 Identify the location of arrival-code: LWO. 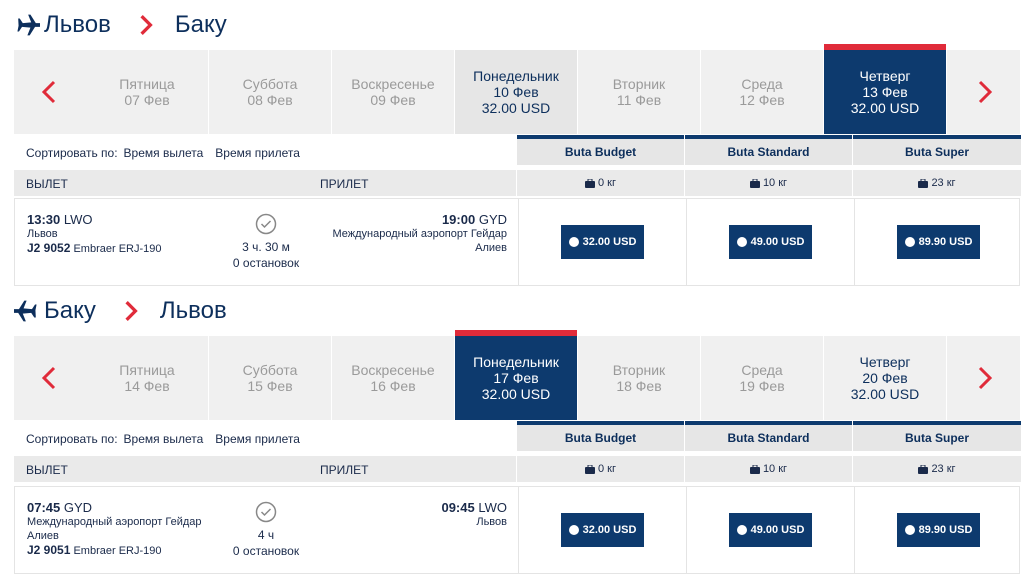
(492, 507).